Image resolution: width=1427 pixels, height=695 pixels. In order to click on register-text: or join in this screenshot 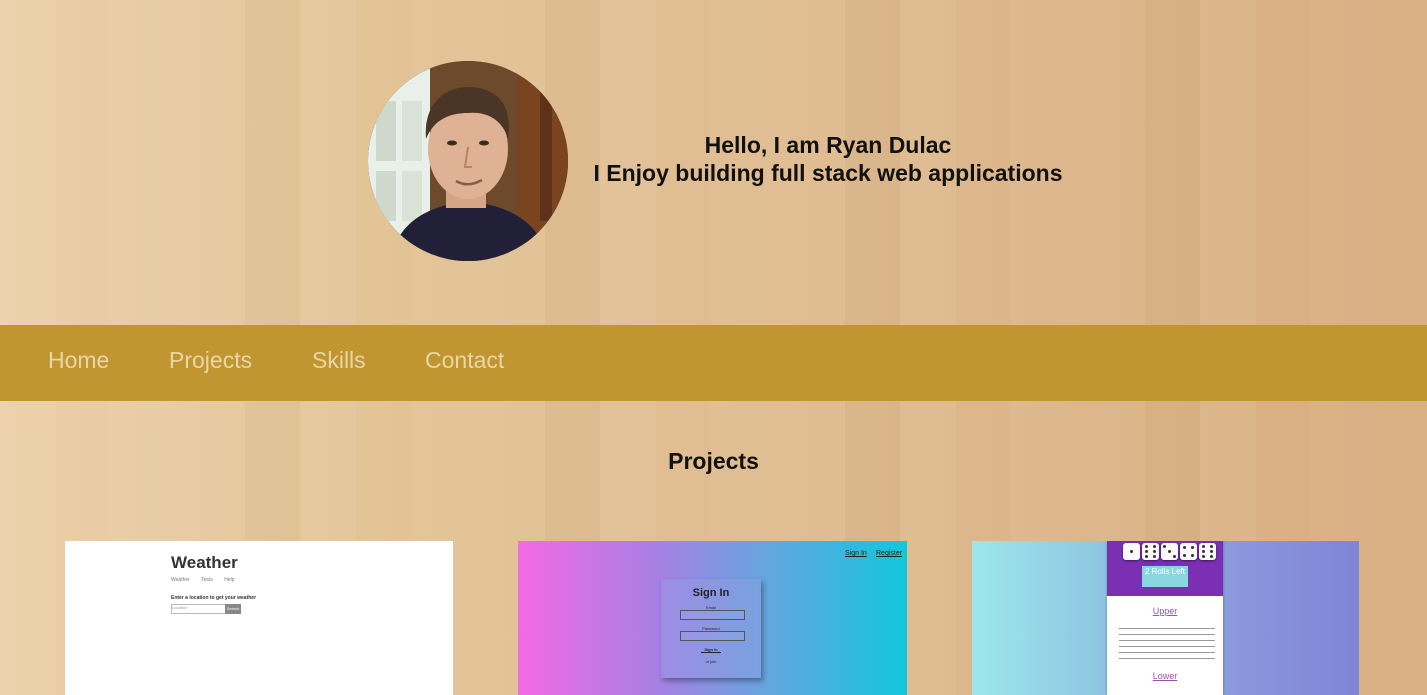, I will do `click(711, 661)`.